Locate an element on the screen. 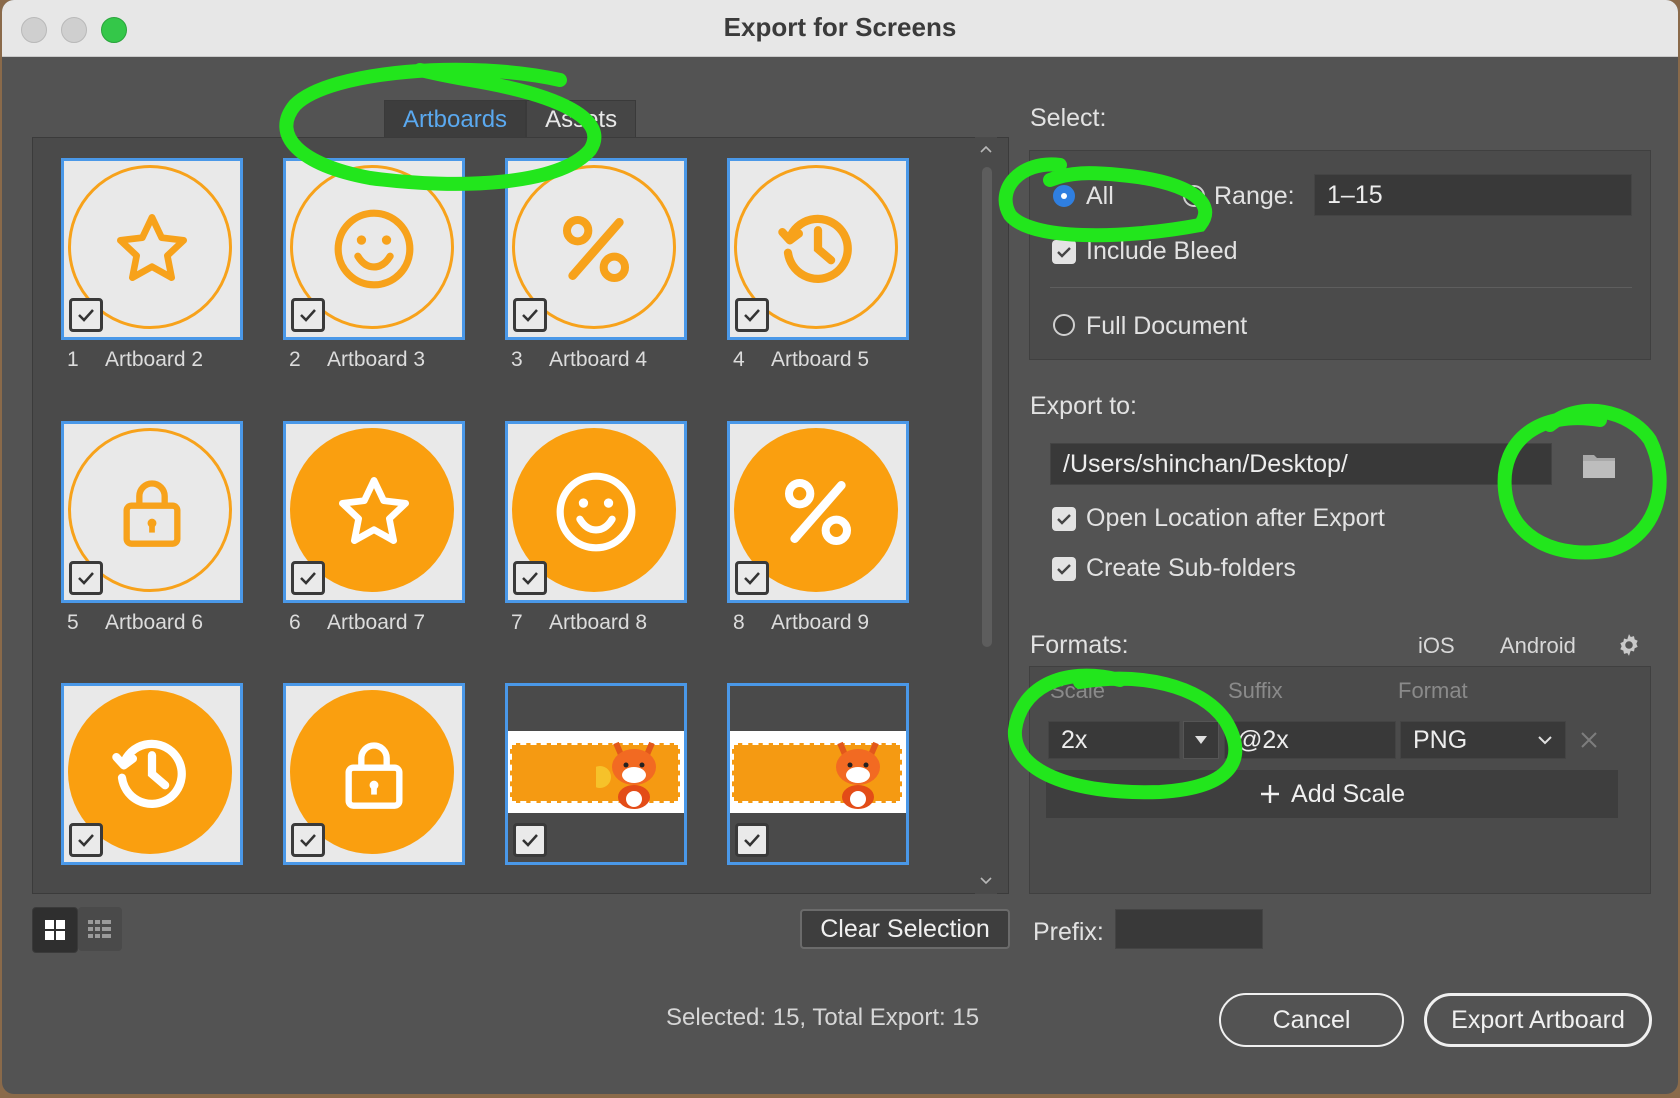  window-title: Export for Screens is located at coordinates (840, 27).